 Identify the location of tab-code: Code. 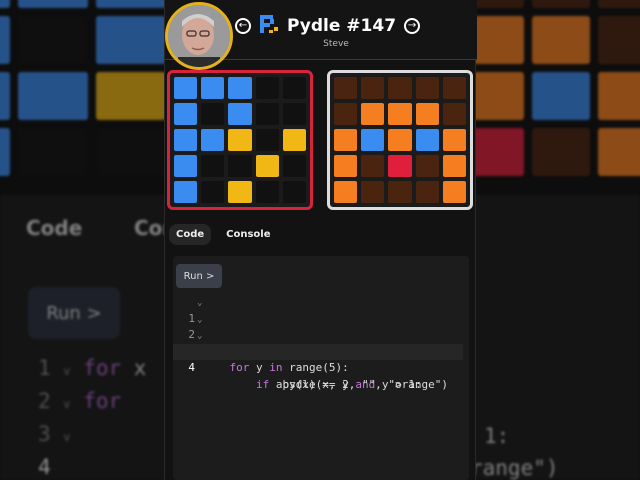
(190, 234).